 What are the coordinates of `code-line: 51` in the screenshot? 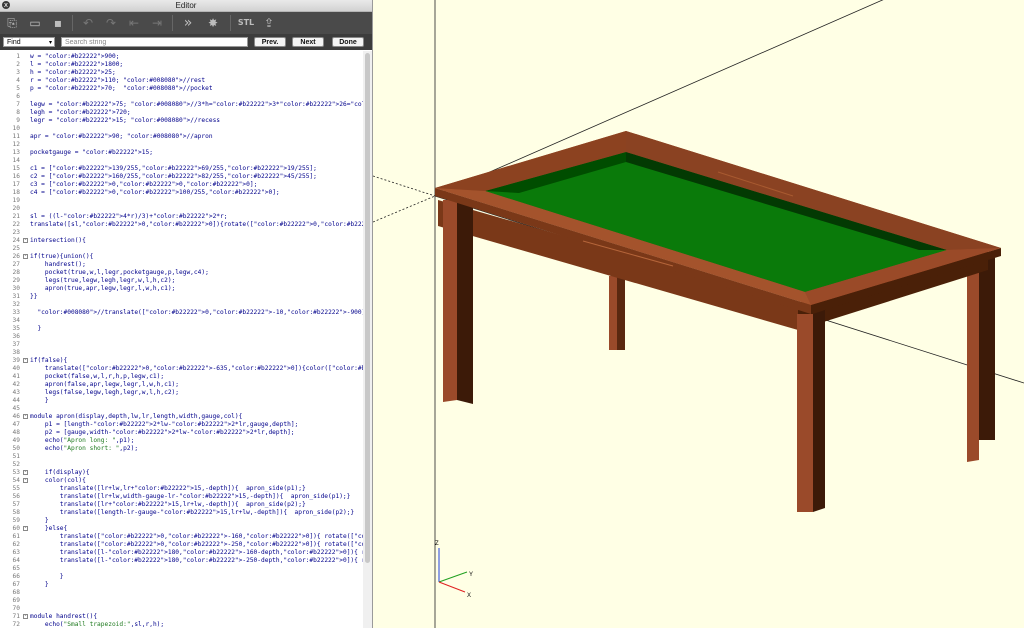 It's located at (181, 457).